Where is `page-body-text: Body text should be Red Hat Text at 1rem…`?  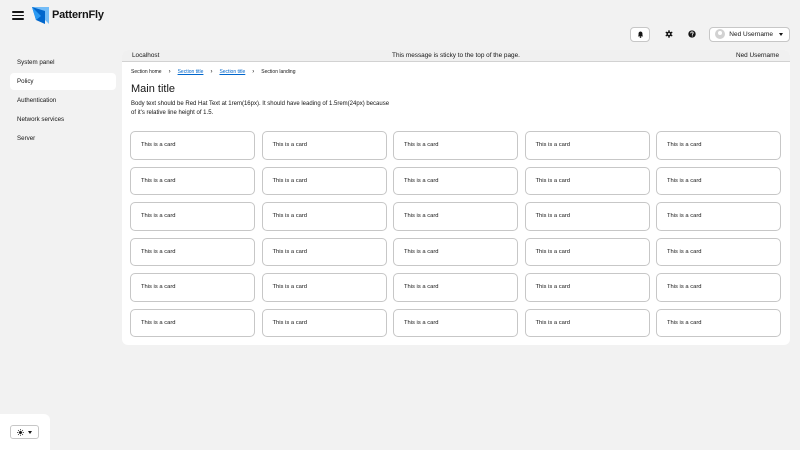 page-body-text: Body text should be Red Hat Text at 1rem… is located at coordinates (260, 108).